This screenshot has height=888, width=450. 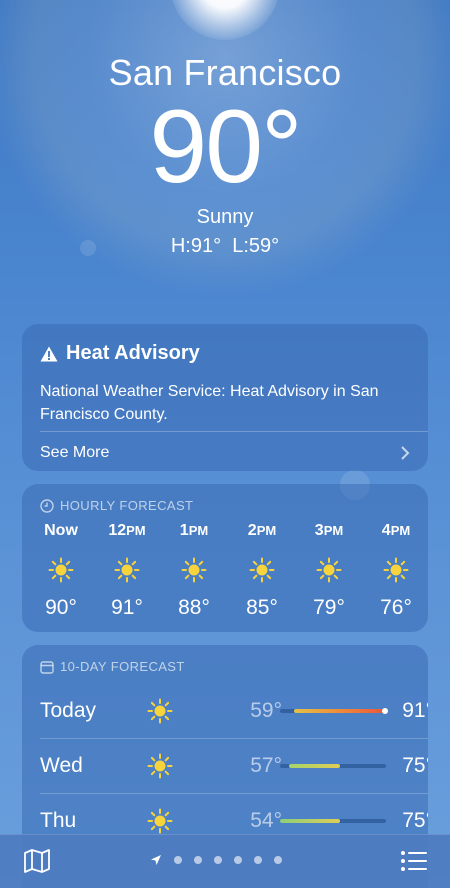 I want to click on see-more-label: See More, so click(x=75, y=452).